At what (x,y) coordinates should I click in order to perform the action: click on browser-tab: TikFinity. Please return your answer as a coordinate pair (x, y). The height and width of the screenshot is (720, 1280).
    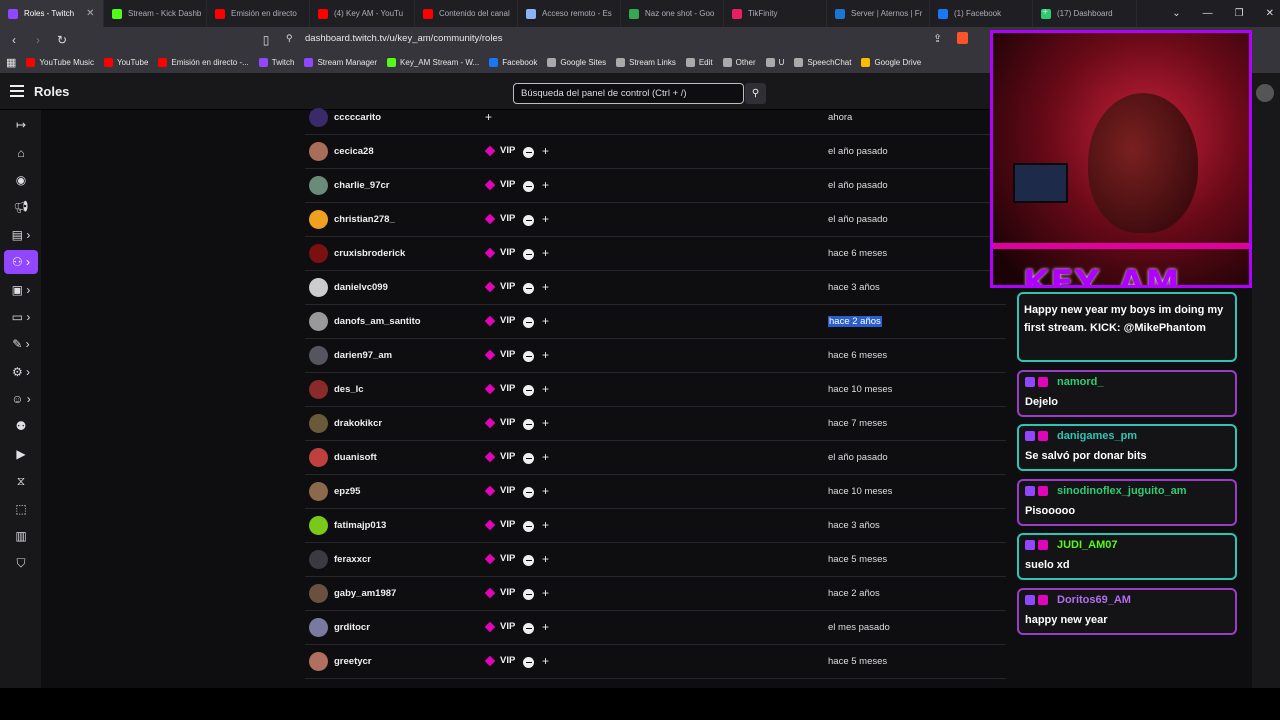
    Looking at the image, I should click on (775, 13).